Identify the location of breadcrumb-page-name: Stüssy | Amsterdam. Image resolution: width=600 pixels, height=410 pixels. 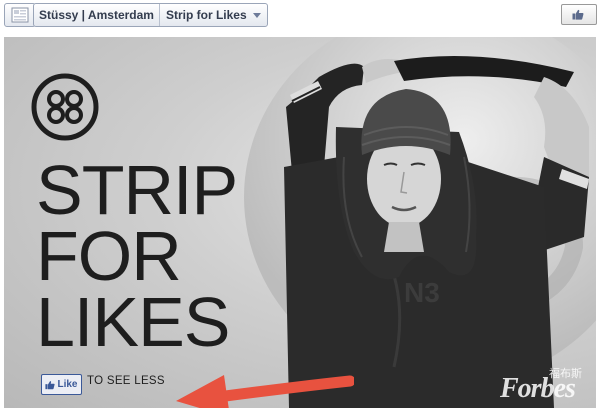
(96, 15).